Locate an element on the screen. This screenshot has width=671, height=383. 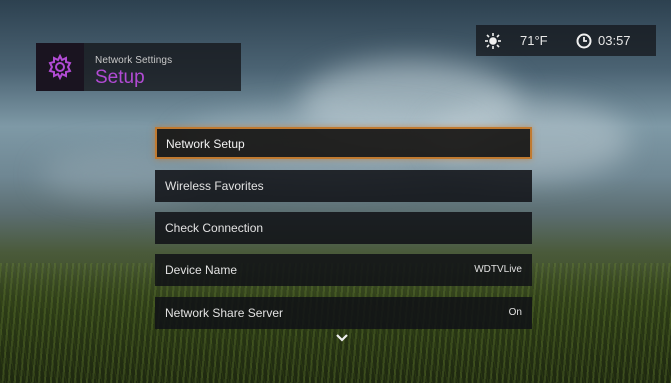
settings-icon-box is located at coordinates (60, 67).